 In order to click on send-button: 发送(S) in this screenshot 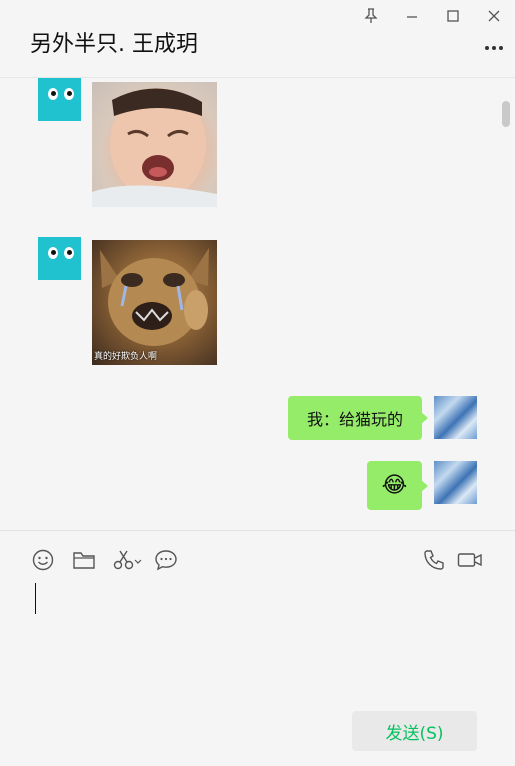, I will do `click(414, 731)`.